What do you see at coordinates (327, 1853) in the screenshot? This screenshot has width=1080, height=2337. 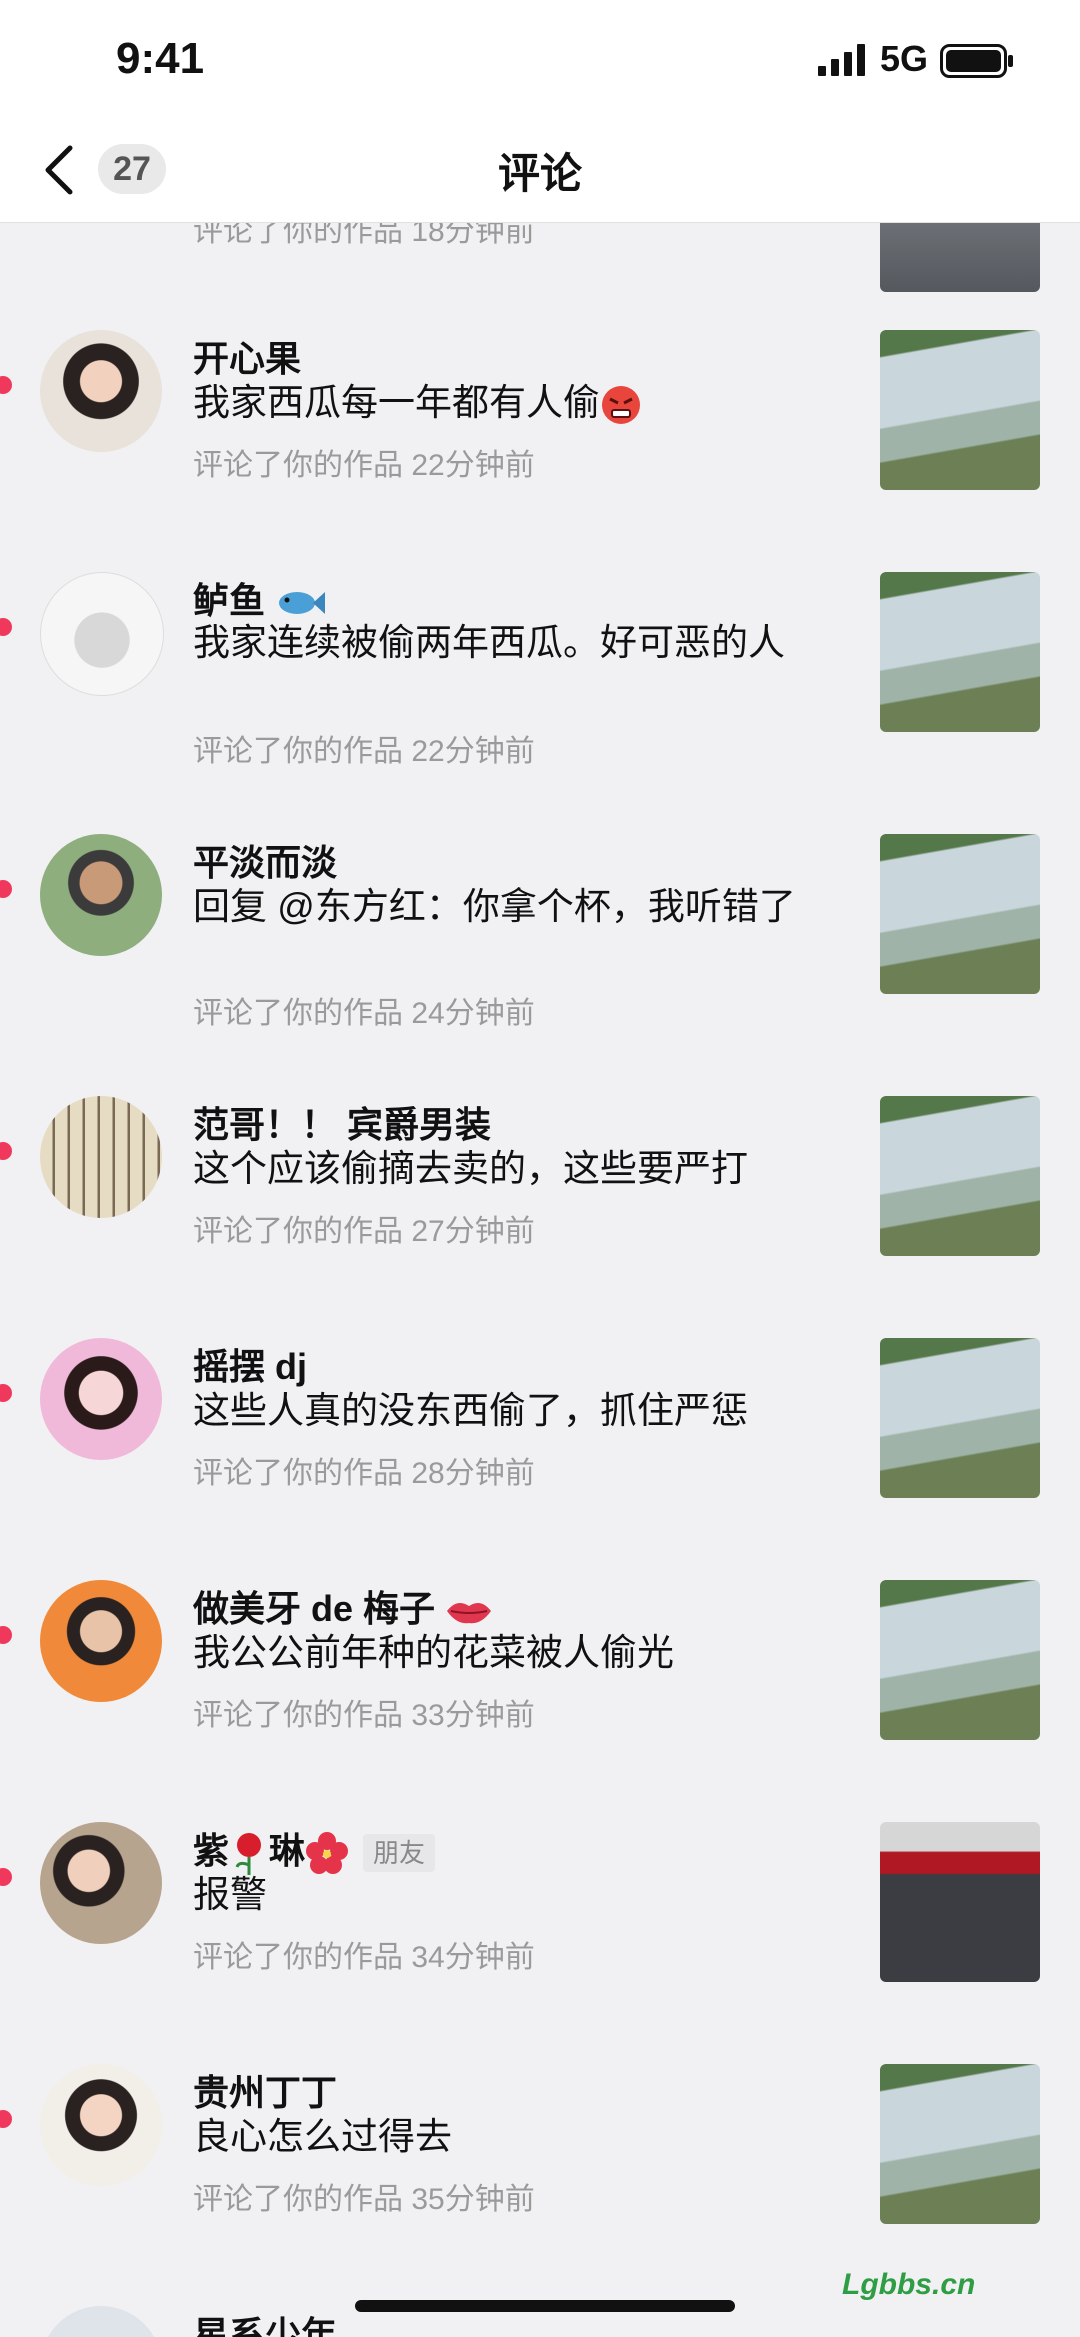 I see `hibiscus-icon` at bounding box center [327, 1853].